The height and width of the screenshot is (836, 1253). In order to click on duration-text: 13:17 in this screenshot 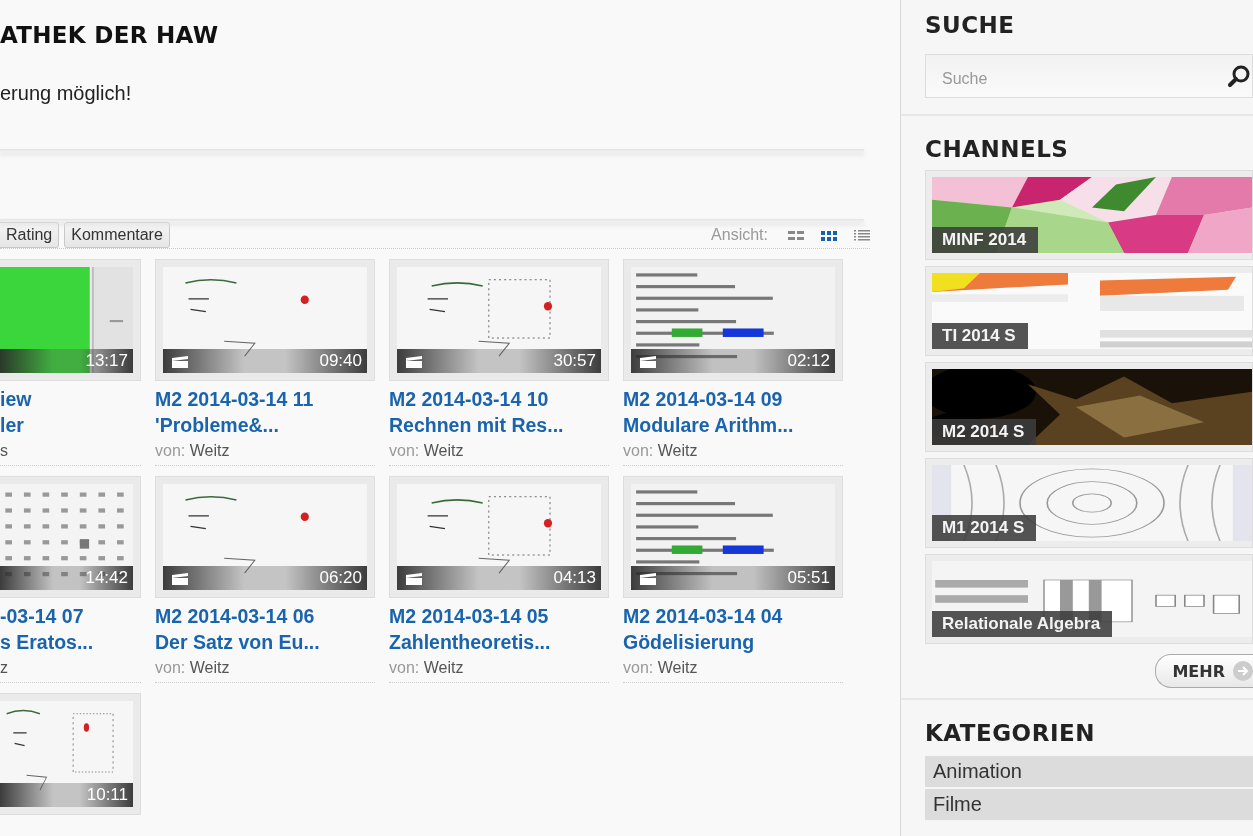, I will do `click(106, 361)`.